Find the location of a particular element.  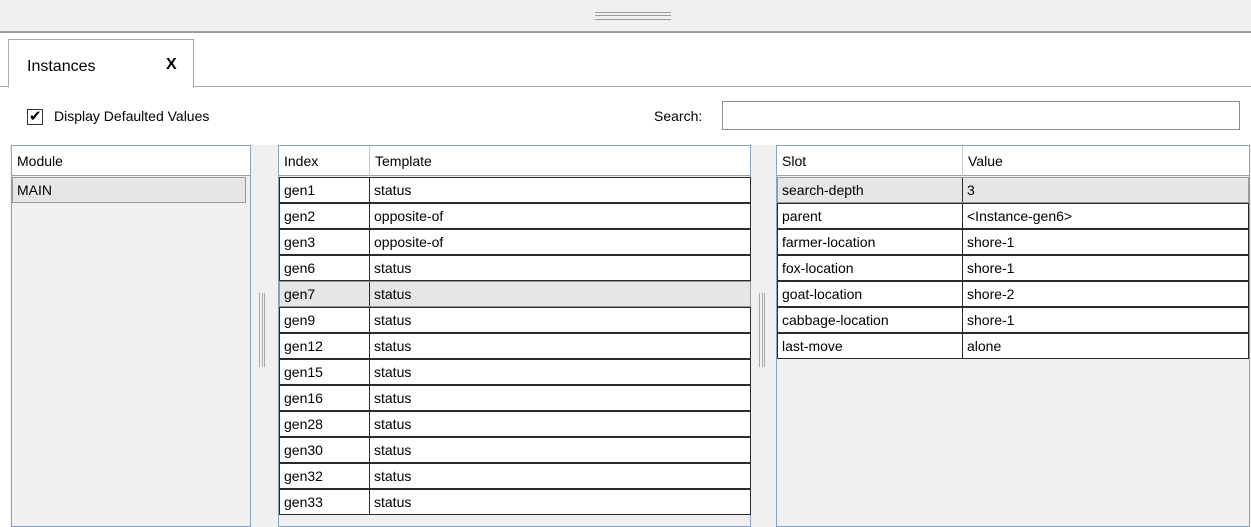

slot-name: last-move is located at coordinates (812, 346).